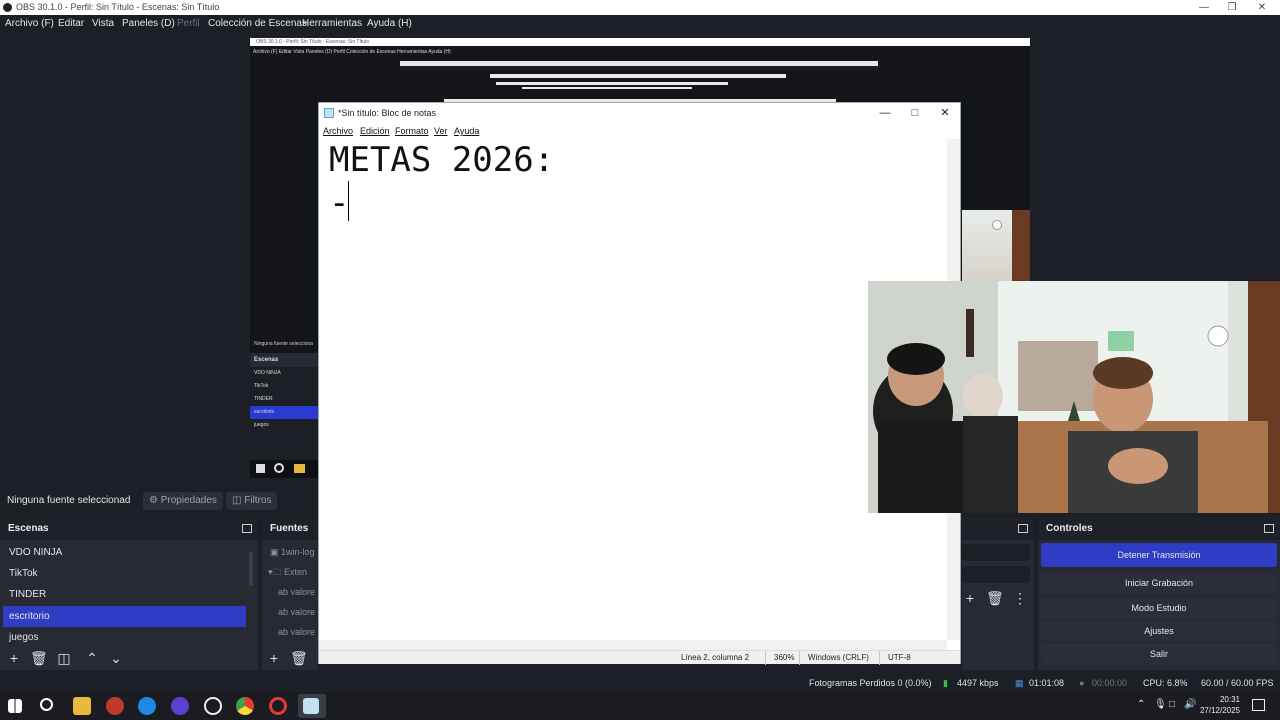 This screenshot has height=720, width=1280. Describe the element at coordinates (124, 573) in the screenshot. I see `scene-item-tiktok: TikTok` at that location.